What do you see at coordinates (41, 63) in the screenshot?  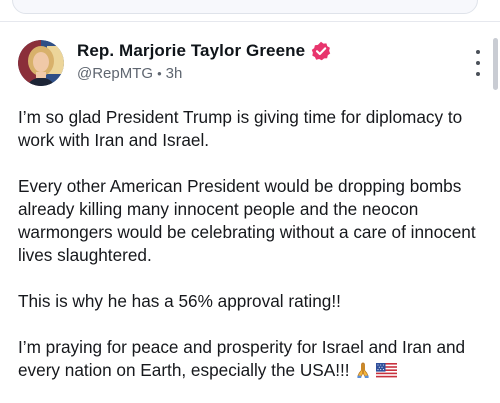 I see `avatar` at bounding box center [41, 63].